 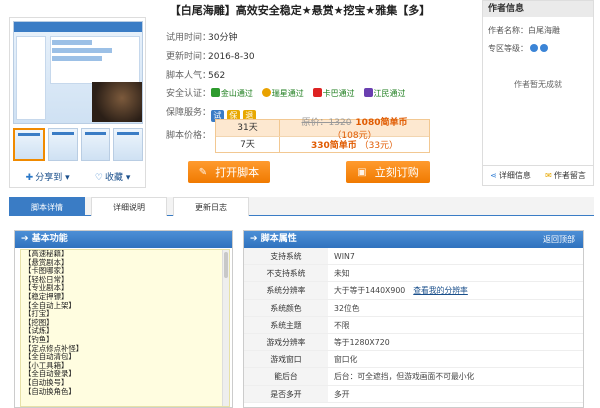 What do you see at coordinates (565, 175) in the screenshot?
I see `author-message-link: ✉ 作者留言` at bounding box center [565, 175].